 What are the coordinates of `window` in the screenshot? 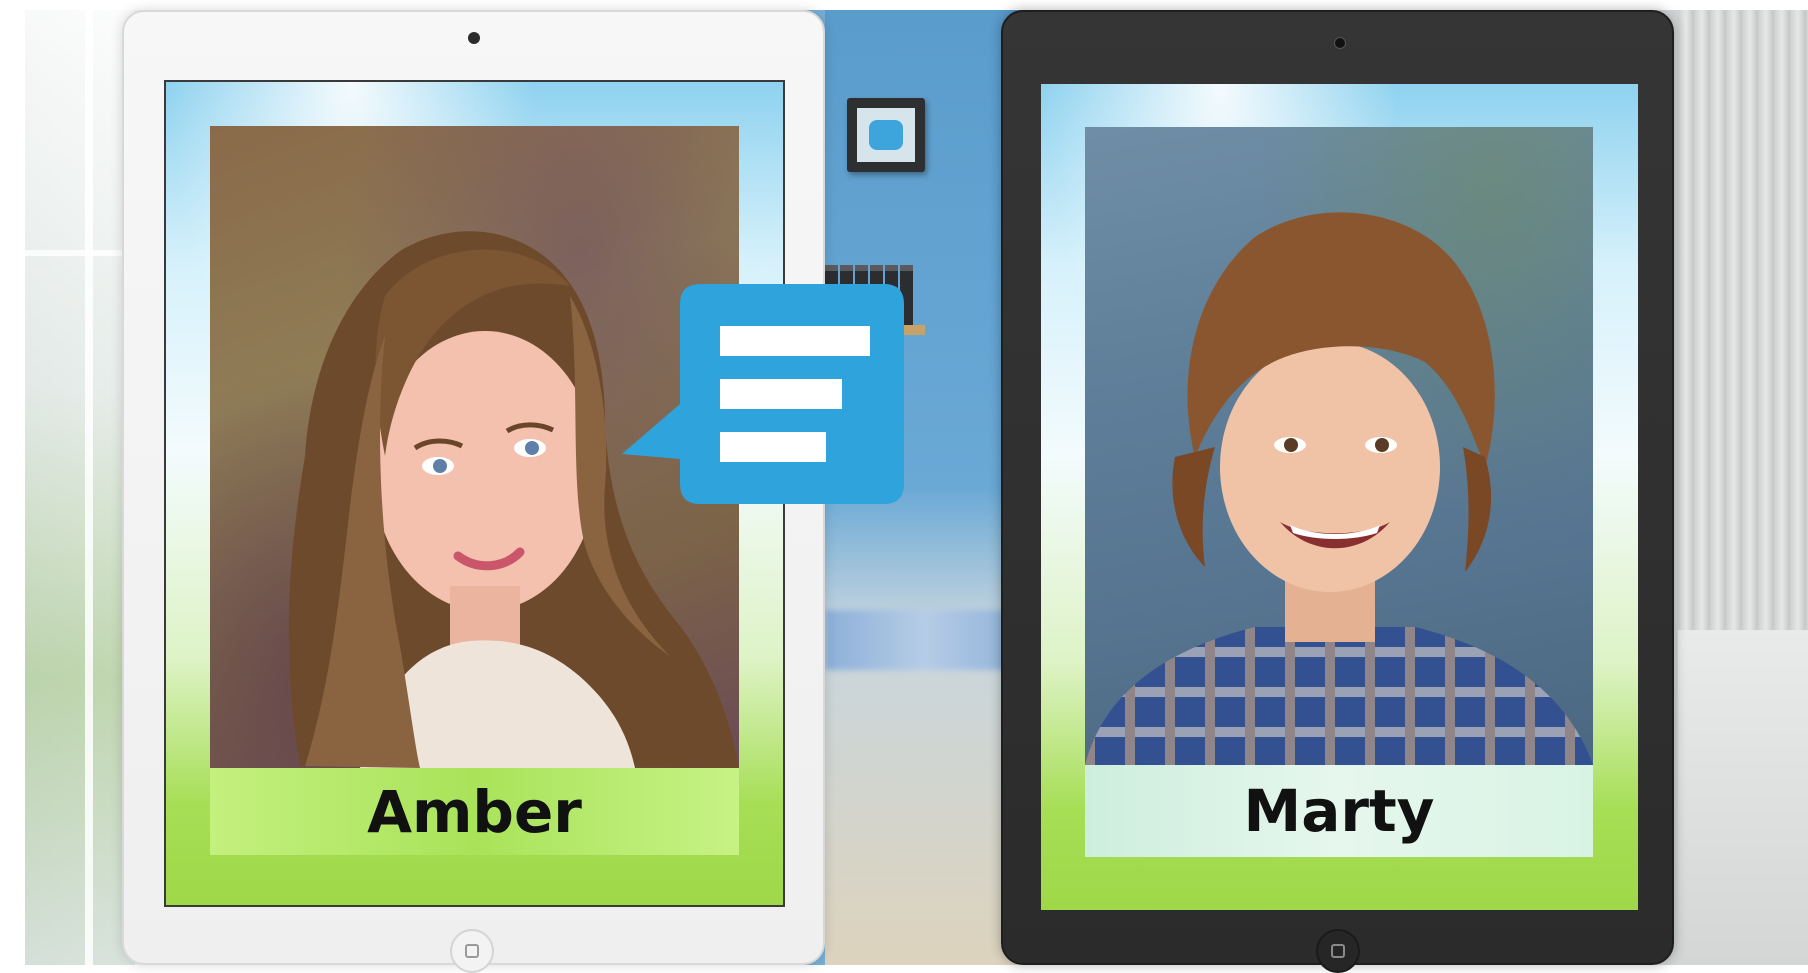 It's located at (80, 487).